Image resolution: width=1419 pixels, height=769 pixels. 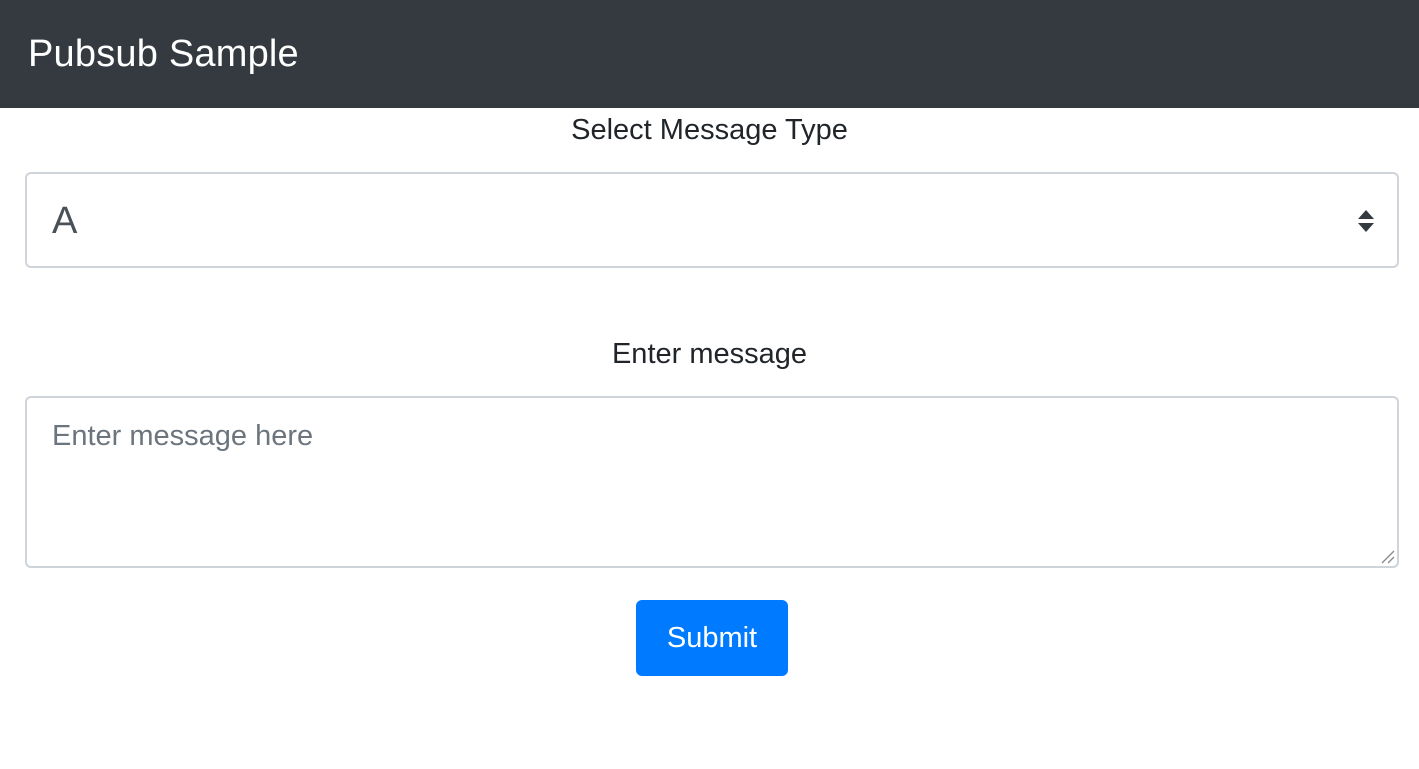 I want to click on message-type-selected-value: A, so click(x=65, y=221).